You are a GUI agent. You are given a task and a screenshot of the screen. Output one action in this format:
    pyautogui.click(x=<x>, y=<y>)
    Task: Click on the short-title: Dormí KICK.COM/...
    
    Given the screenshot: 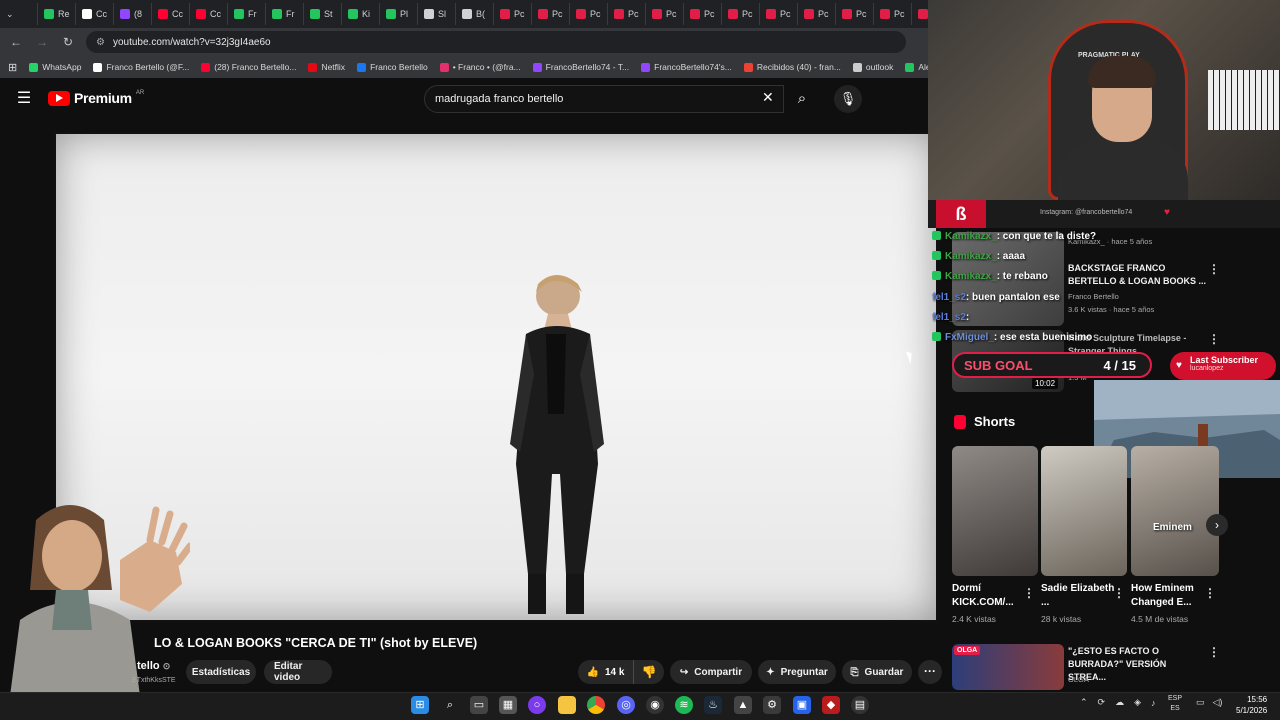 What is the action you would take?
    pyautogui.click(x=990, y=596)
    